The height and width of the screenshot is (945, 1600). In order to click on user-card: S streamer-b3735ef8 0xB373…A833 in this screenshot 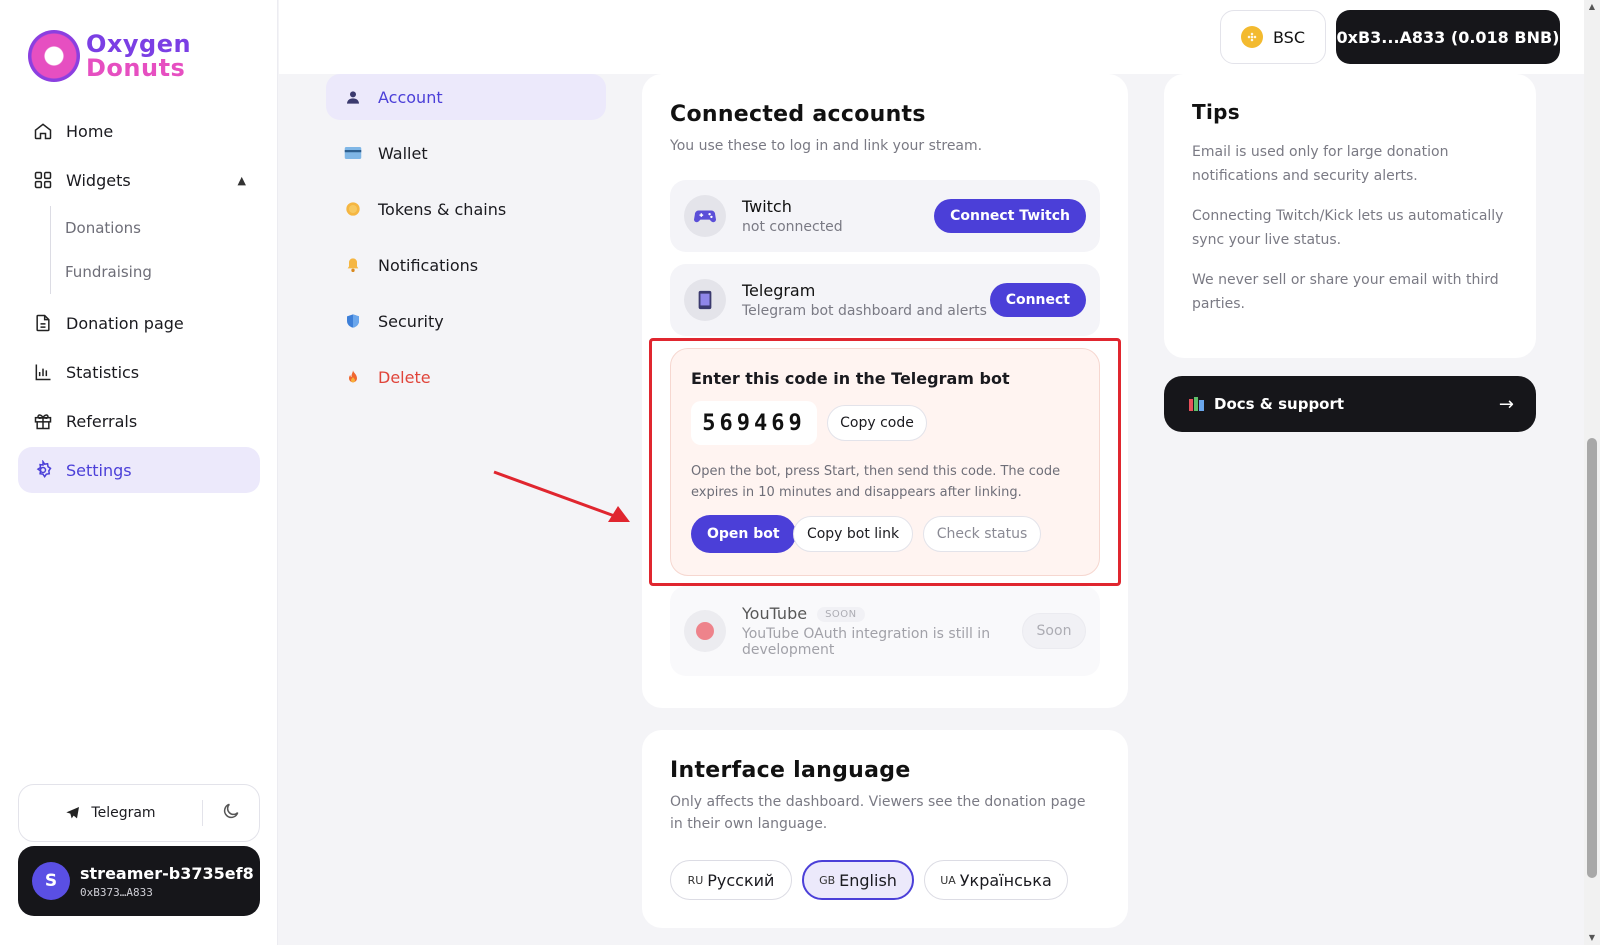, I will do `click(139, 881)`.